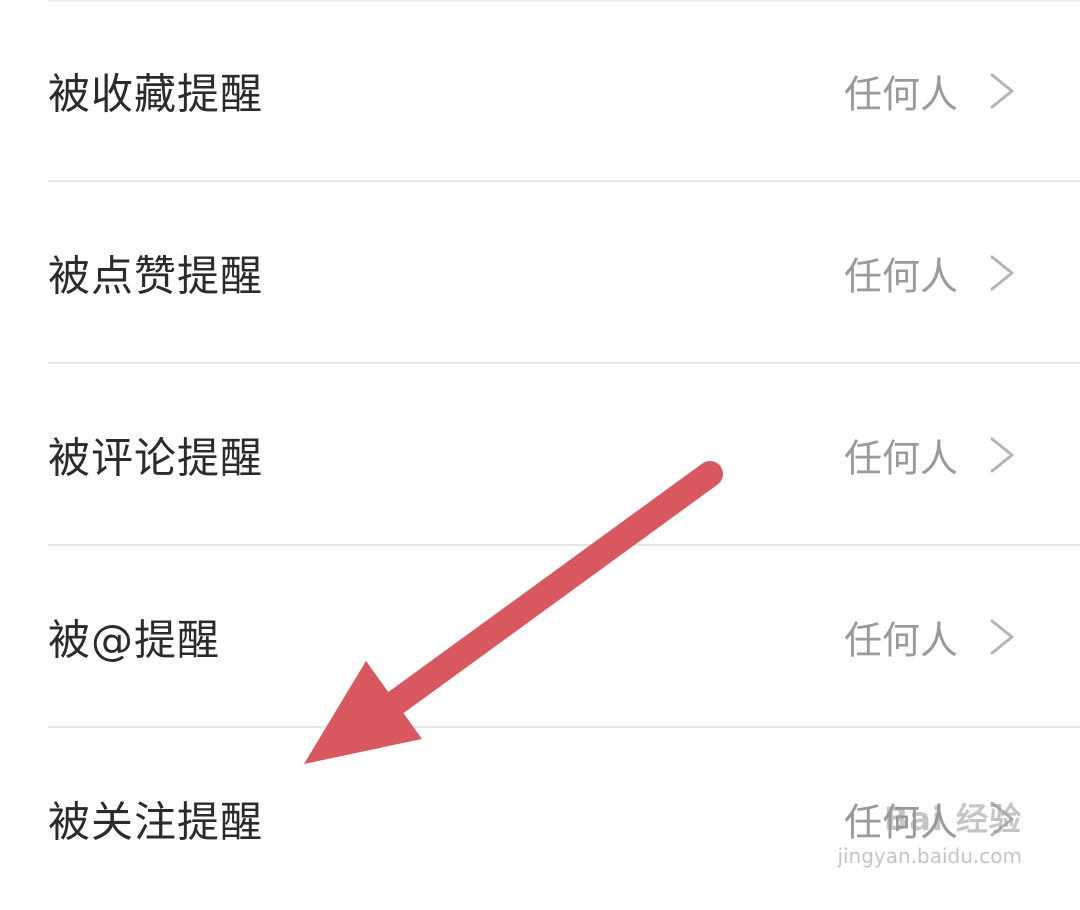 Image resolution: width=1080 pixels, height=910 pixels. Describe the element at coordinates (156, 276) in the screenshot. I see `row-label: 被点赞提醒` at that location.